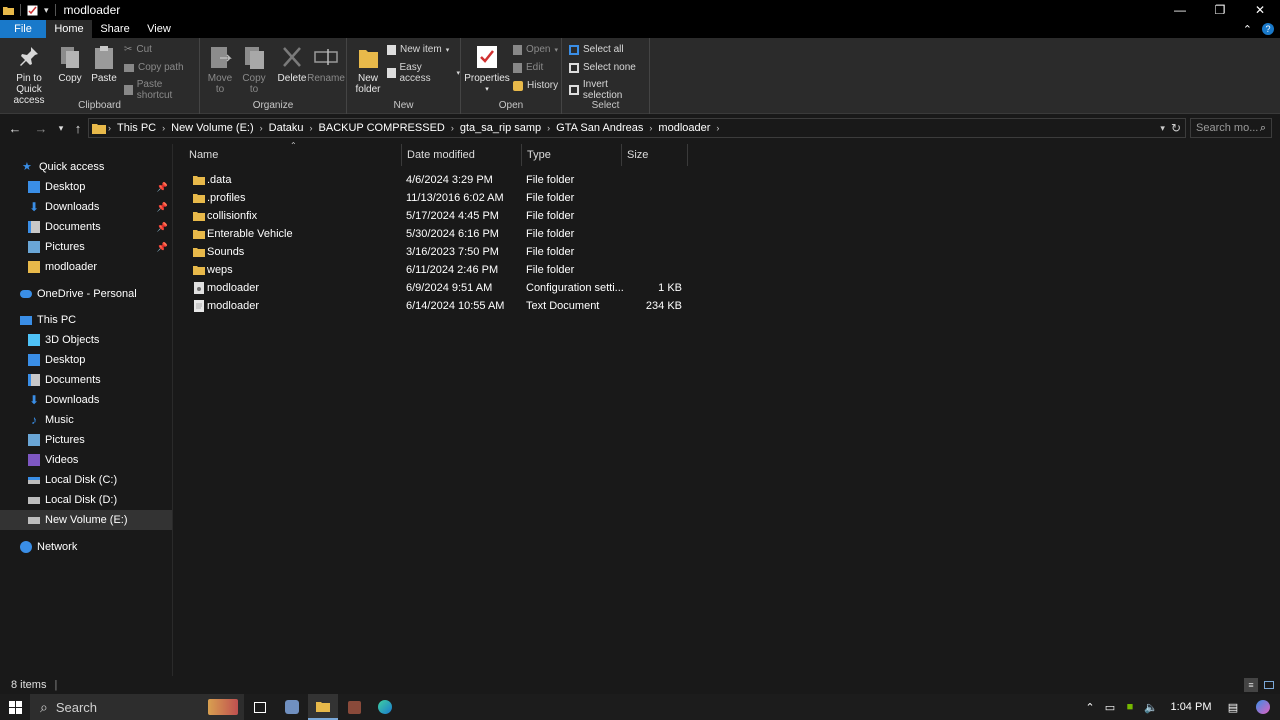  I want to click on nav-item-new-volume-e: New Volume (E:), so click(86, 520).